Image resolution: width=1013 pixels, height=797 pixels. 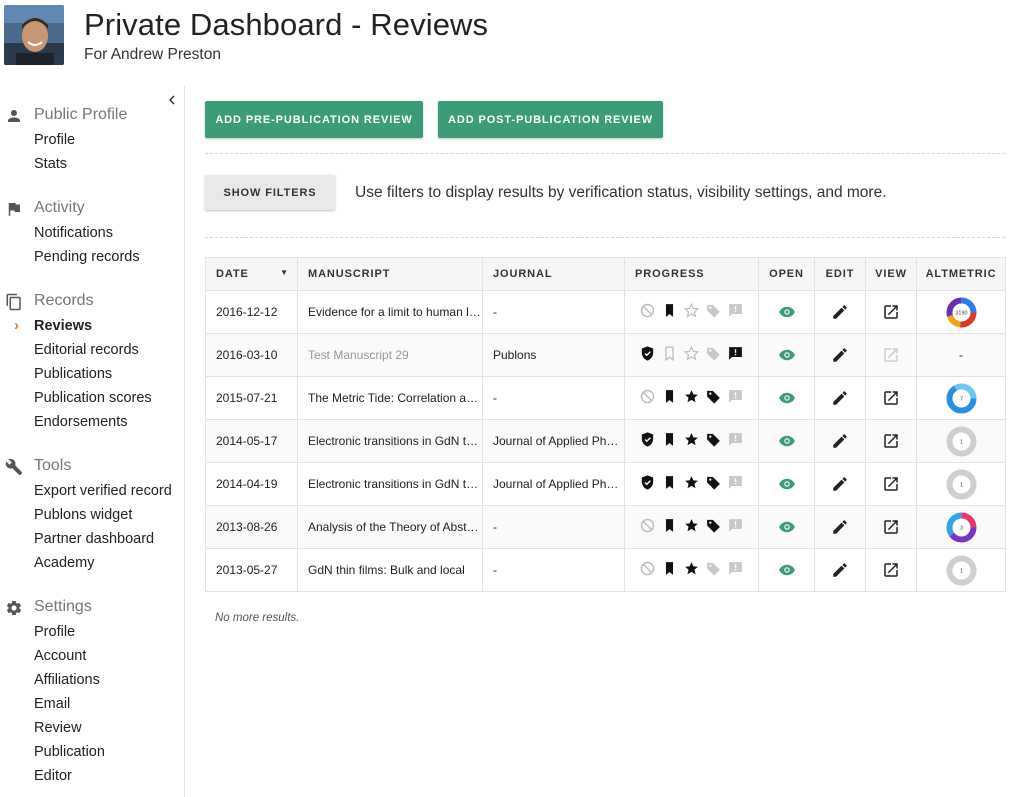 I want to click on sidebar-item-review: Review, so click(x=92, y=728).